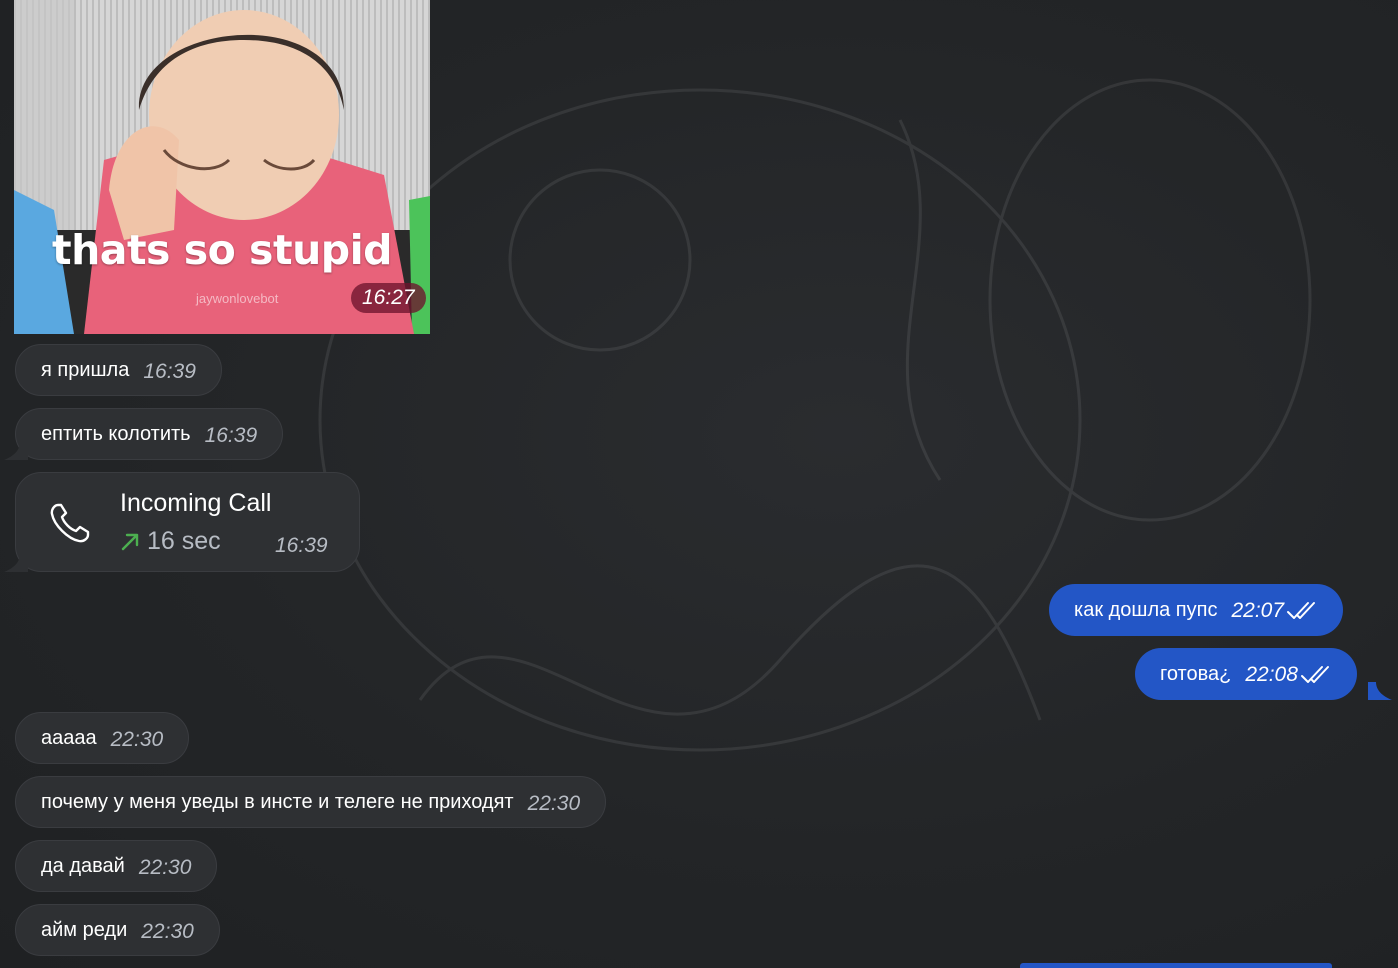 The width and height of the screenshot is (1398, 968). Describe the element at coordinates (116, 433) in the screenshot. I see `message-text: ептить колотить` at that location.